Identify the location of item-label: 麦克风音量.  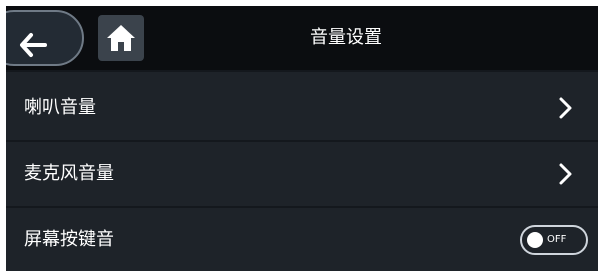
(69, 173).